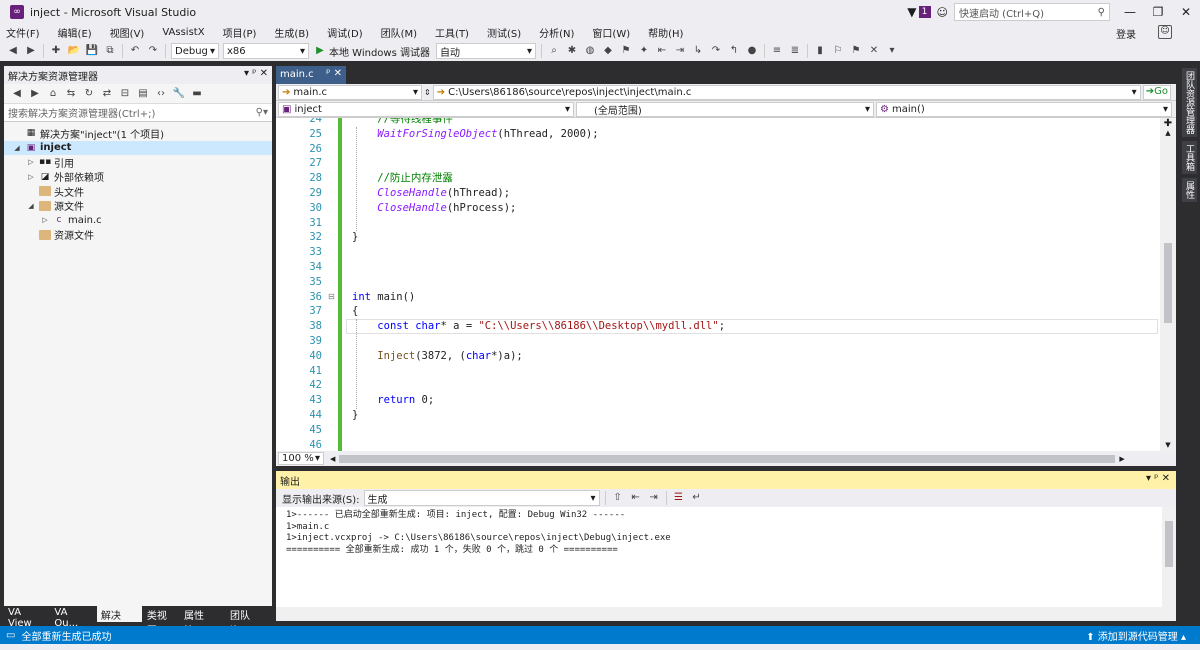  I want to click on side-tab-team-explorer: 团队资源管理器, so click(1189, 102).